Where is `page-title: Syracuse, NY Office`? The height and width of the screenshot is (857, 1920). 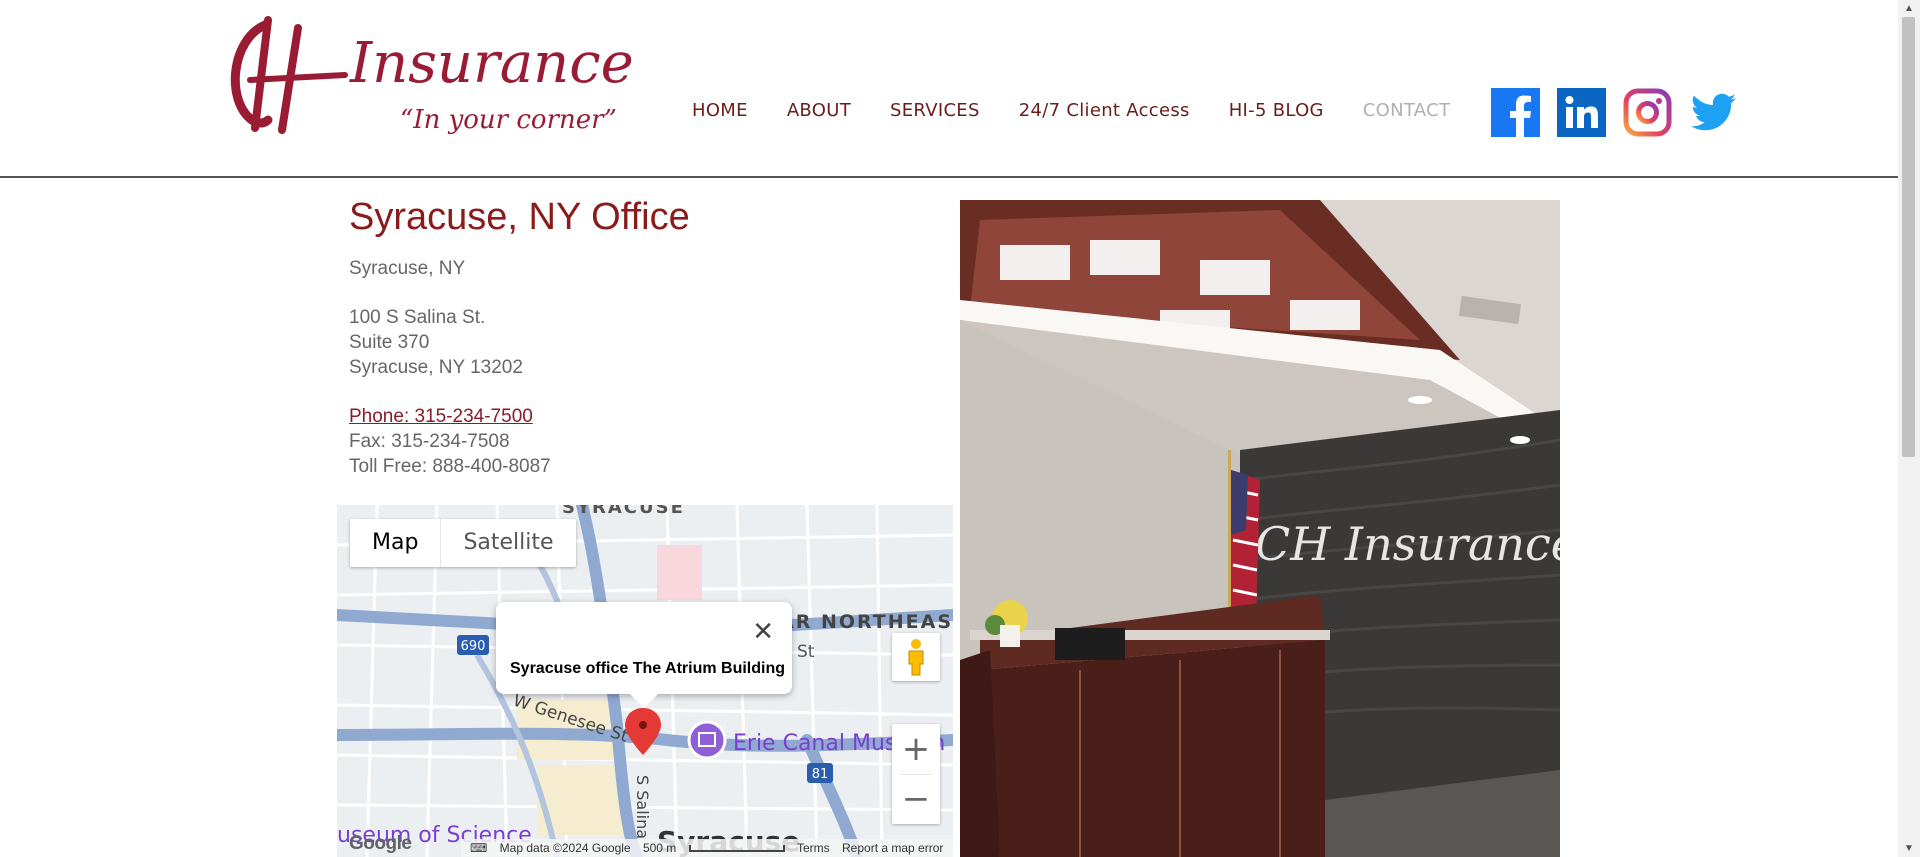 page-title: Syracuse, NY Office is located at coordinates (519, 217).